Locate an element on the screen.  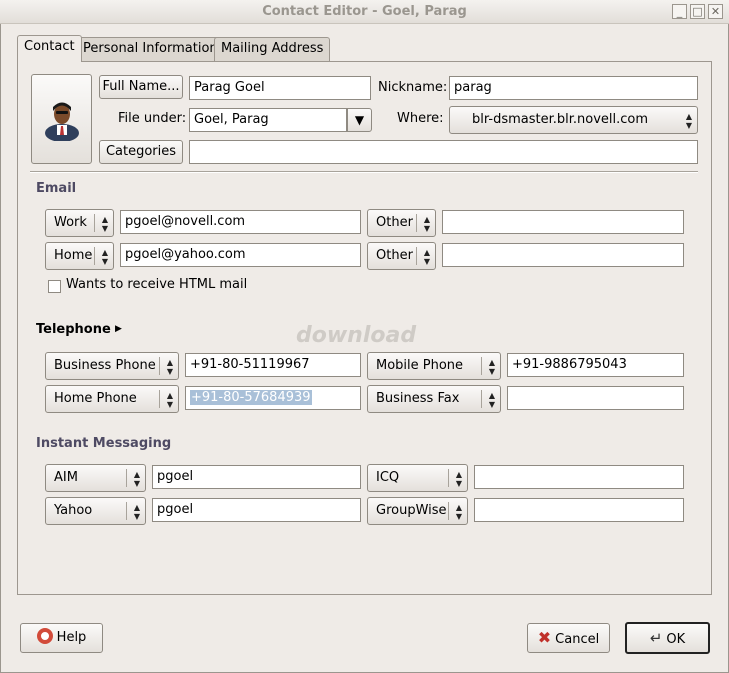
file-under-dropdown-button: ▼ is located at coordinates (359, 120).